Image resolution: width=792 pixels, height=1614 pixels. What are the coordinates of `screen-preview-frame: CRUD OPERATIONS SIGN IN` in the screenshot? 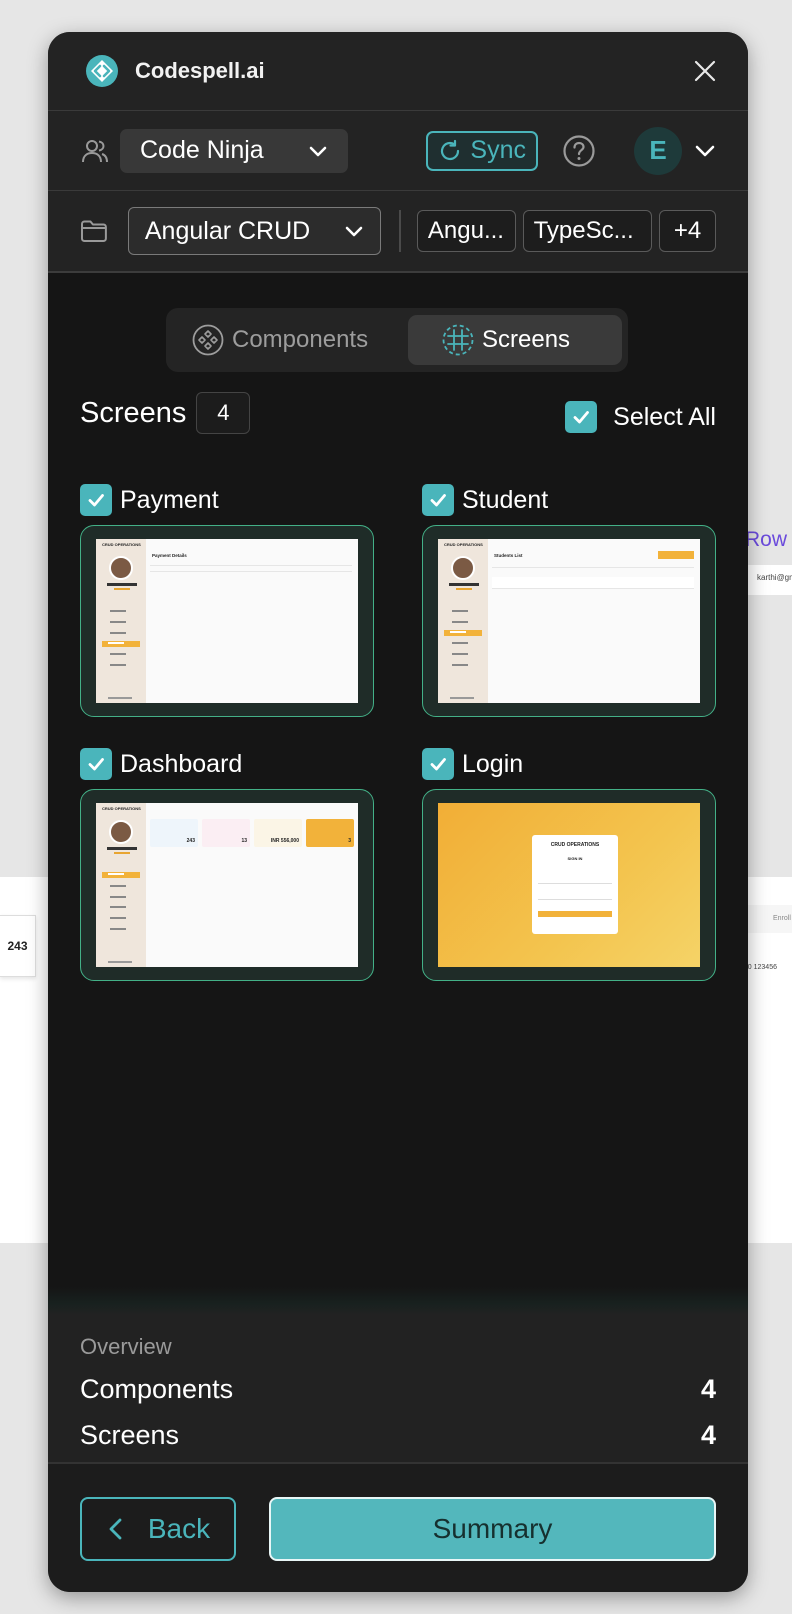 It's located at (569, 885).